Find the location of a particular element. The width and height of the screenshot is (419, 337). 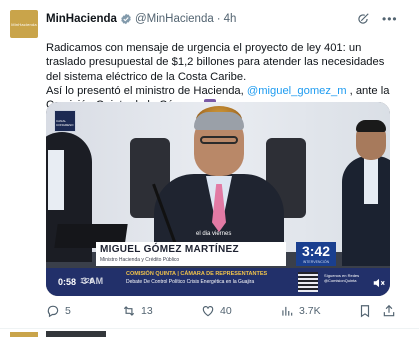

tweet-text-line2-prefix: Así lo presentó el ministro de Hacienda, is located at coordinates (146, 90).